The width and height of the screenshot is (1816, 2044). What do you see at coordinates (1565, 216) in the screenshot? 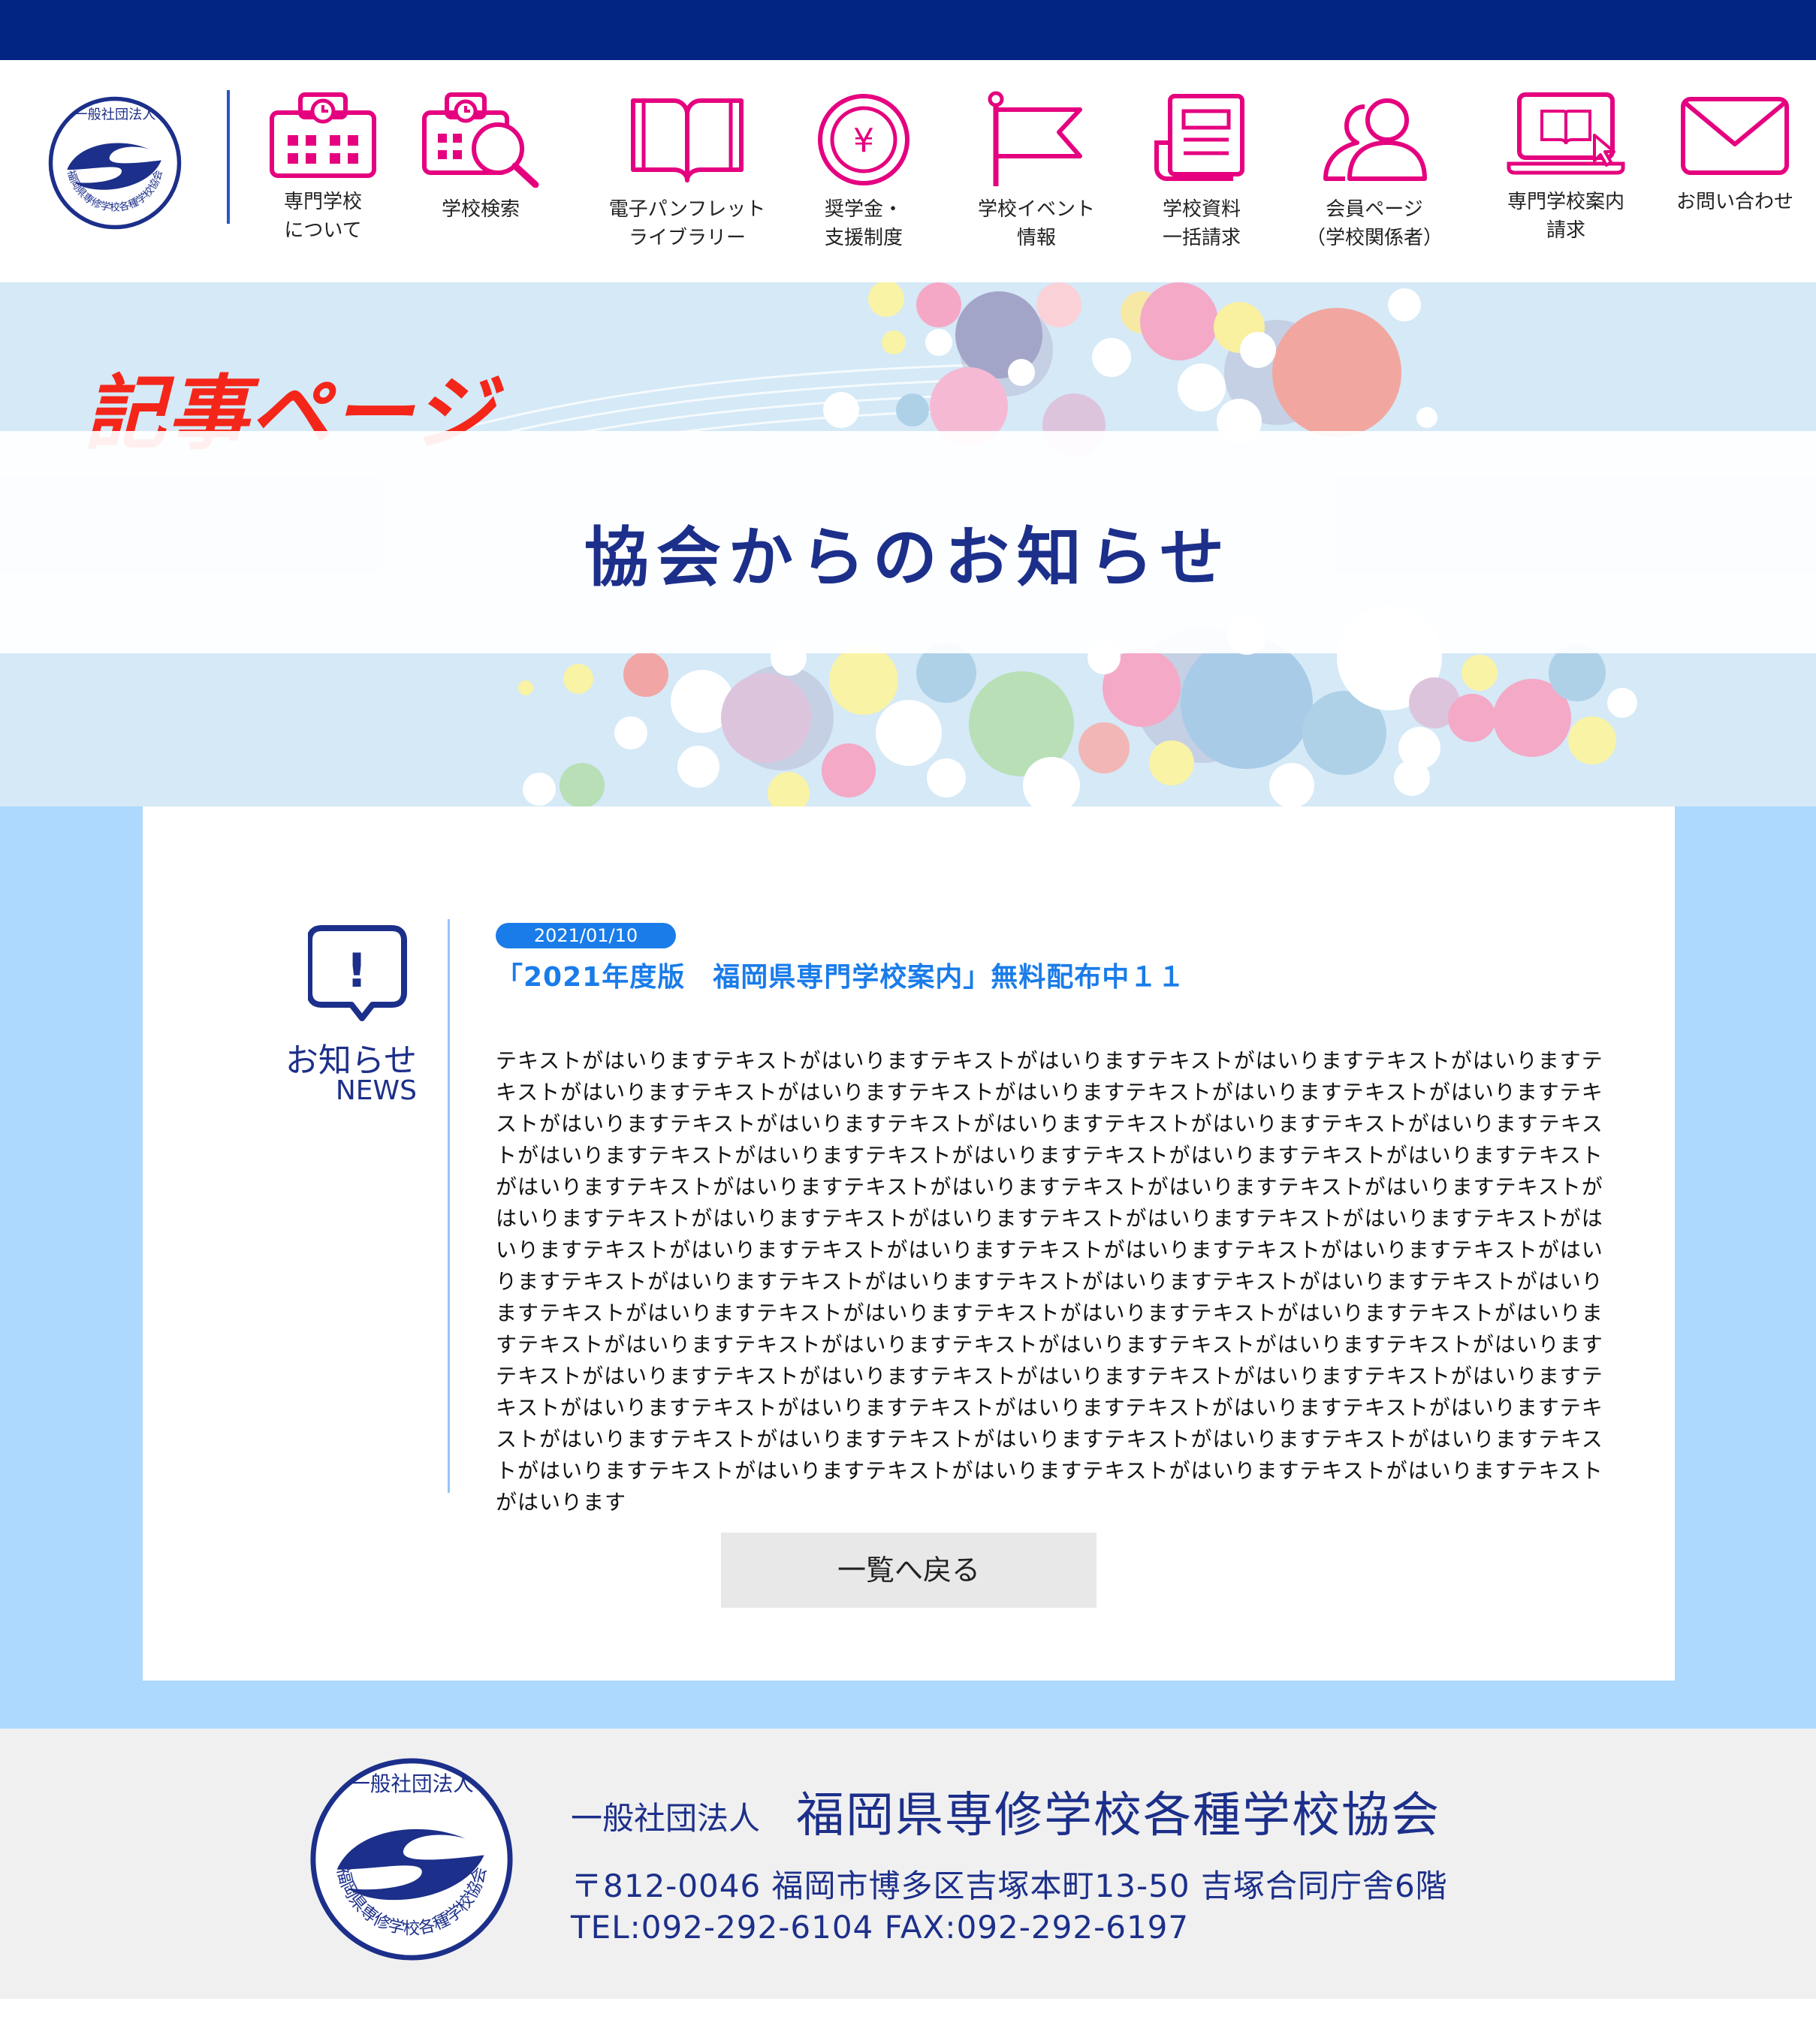
I see `nav-label-guide-request: 専門学校案内 請求` at bounding box center [1565, 216].